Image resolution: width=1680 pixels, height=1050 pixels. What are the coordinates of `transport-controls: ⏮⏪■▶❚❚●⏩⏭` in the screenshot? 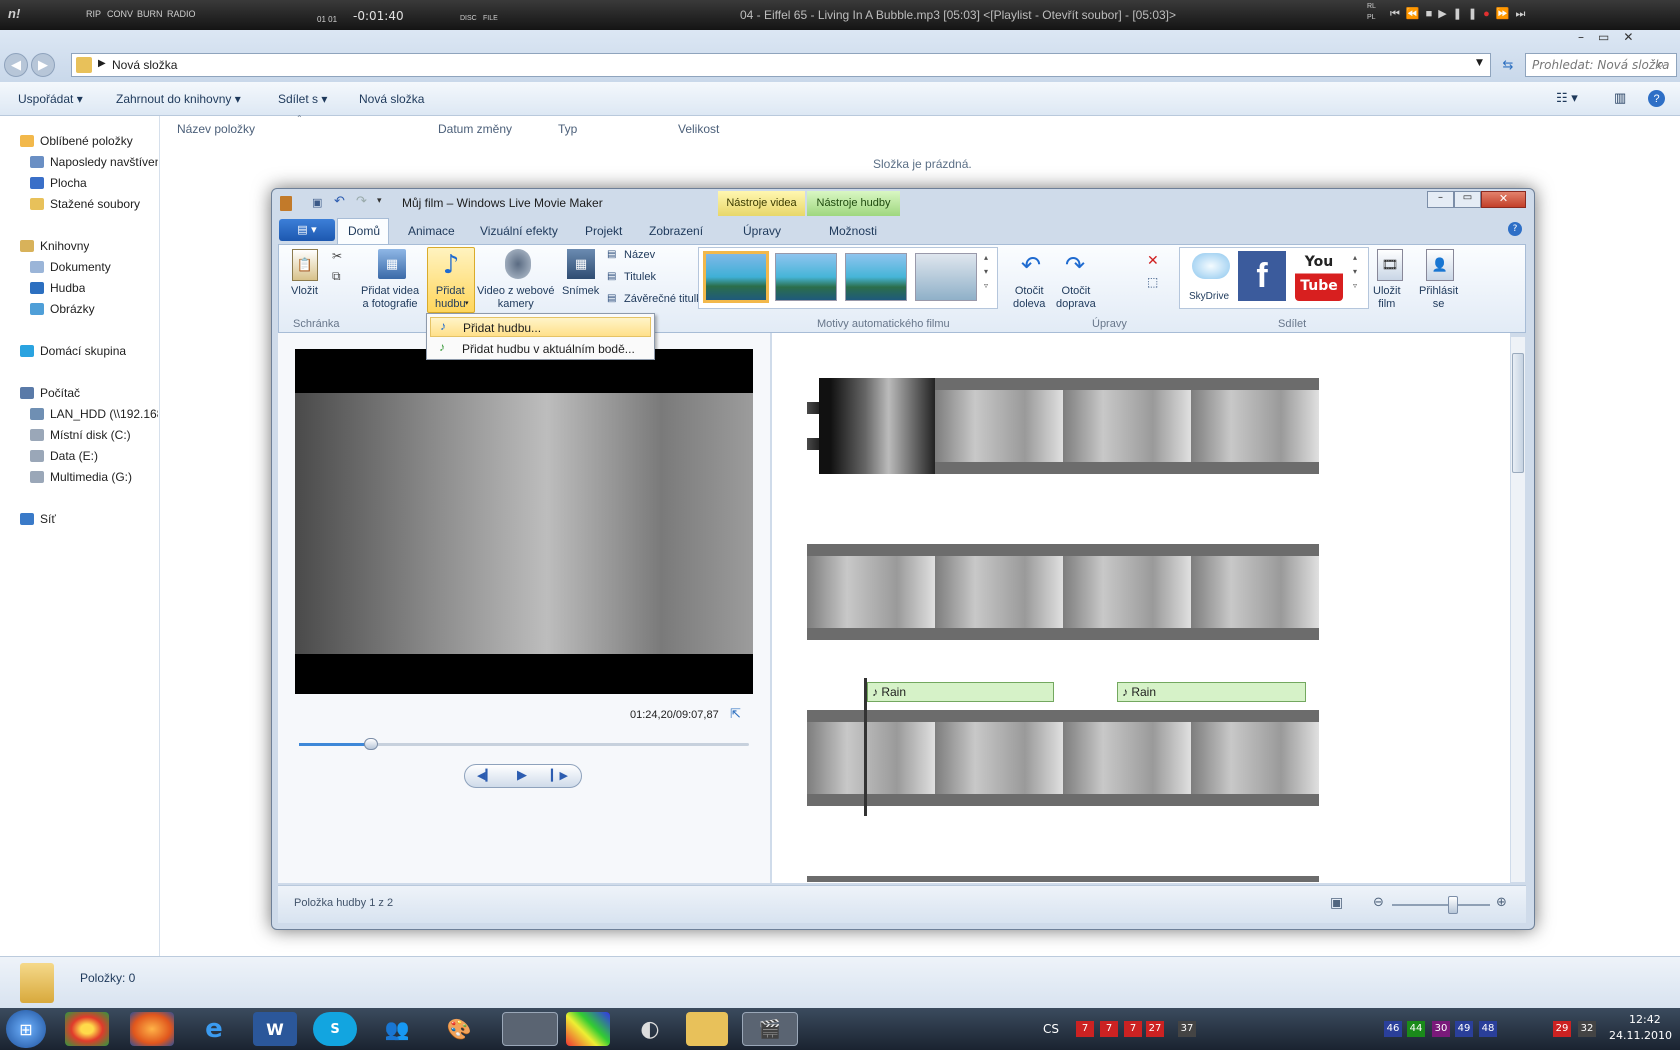 It's located at (1460, 14).